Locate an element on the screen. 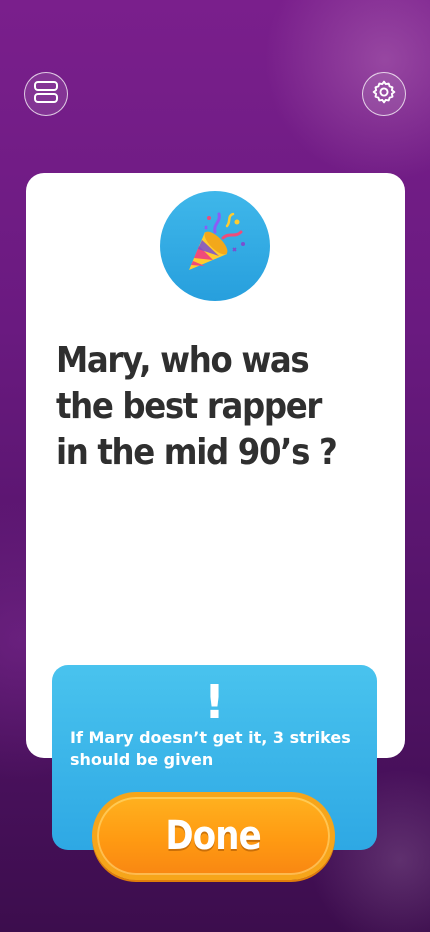 This screenshot has width=430, height=932. party-popper-icon is located at coordinates (215, 246).